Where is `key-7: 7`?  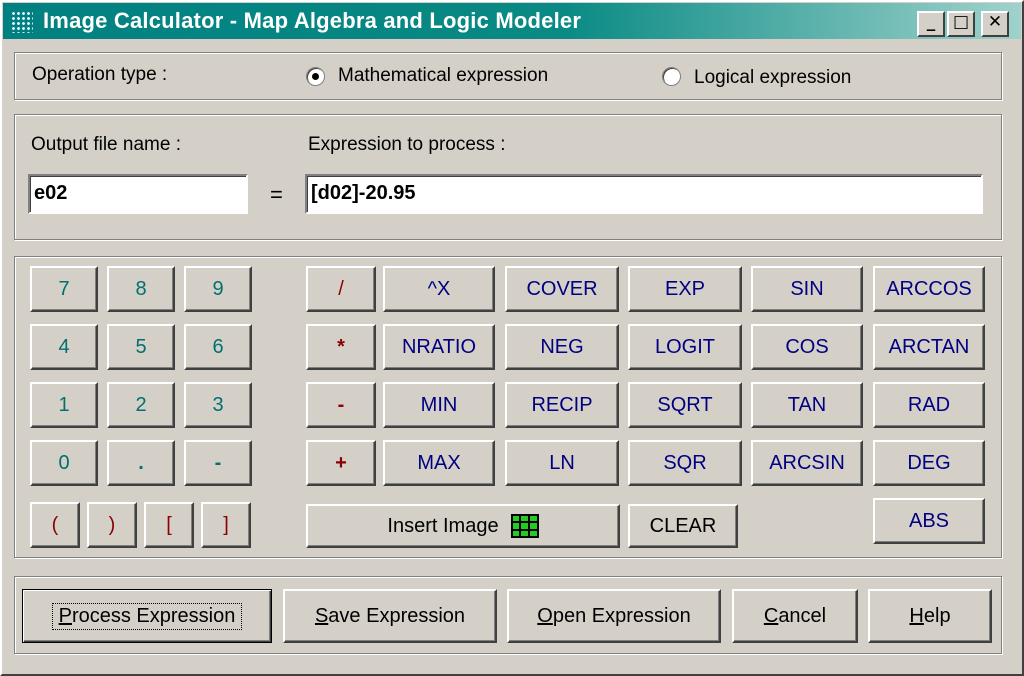
key-7: 7 is located at coordinates (64, 289).